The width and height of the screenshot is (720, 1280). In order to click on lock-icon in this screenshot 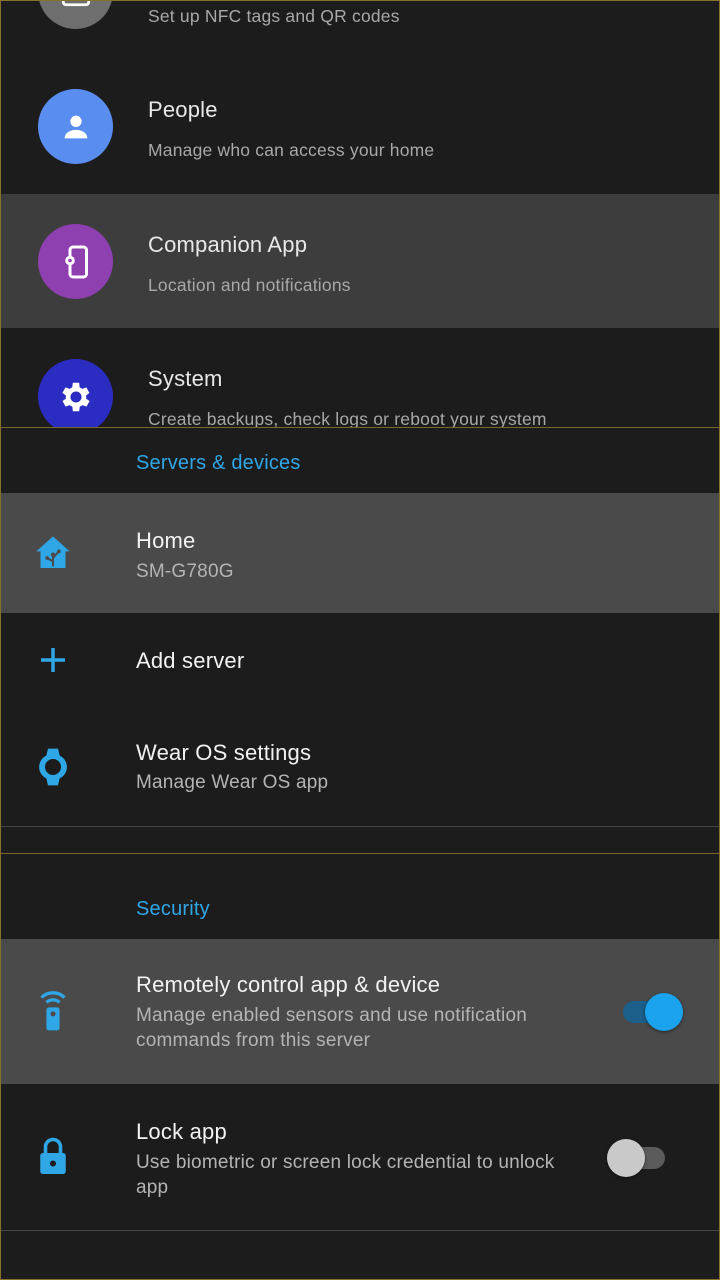, I will do `click(53, 1156)`.